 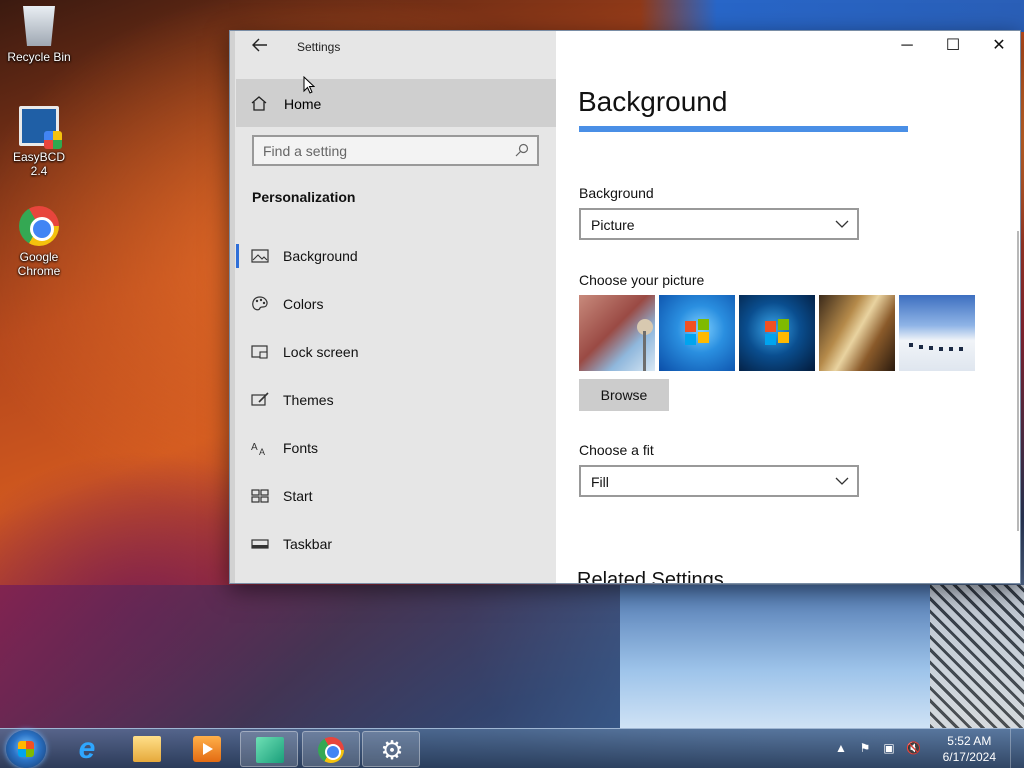 I want to click on taskbar-app-file-explorer, so click(x=147, y=749).